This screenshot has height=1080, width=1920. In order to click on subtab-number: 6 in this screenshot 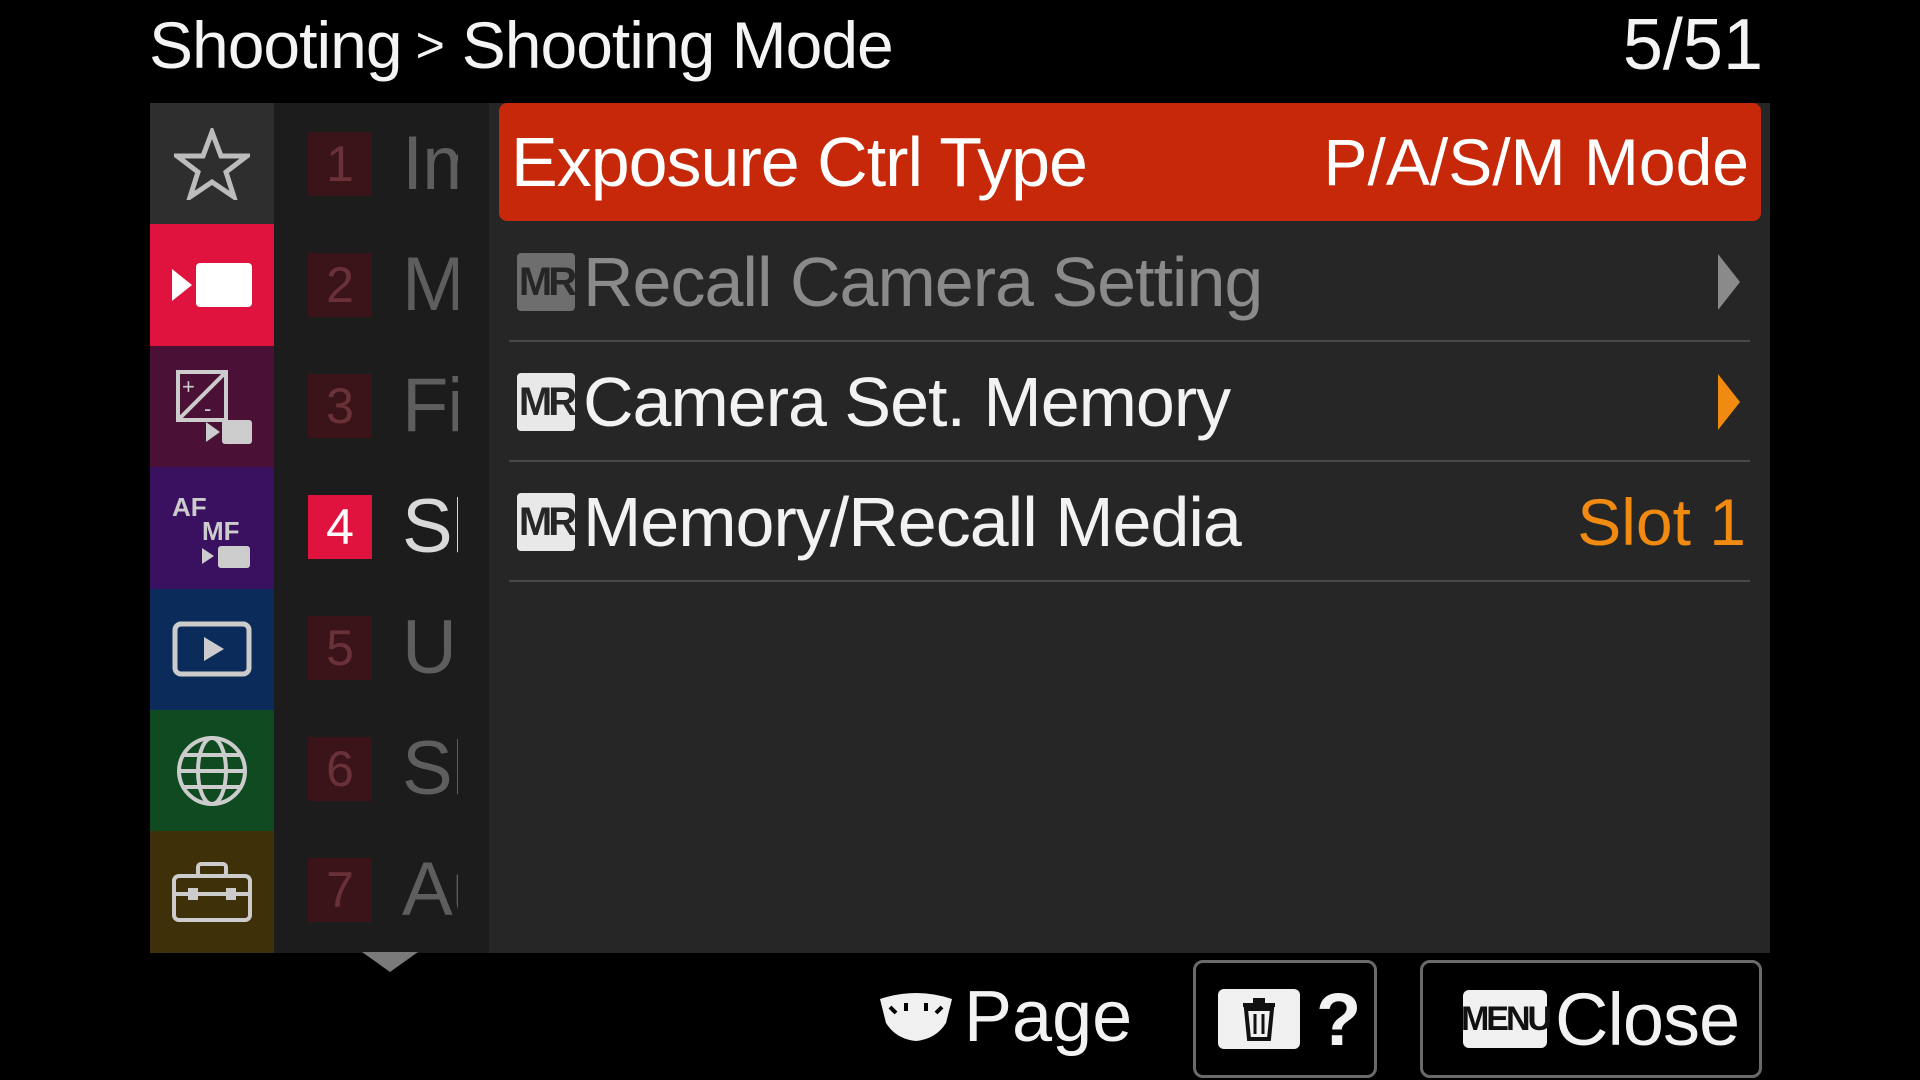, I will do `click(340, 768)`.